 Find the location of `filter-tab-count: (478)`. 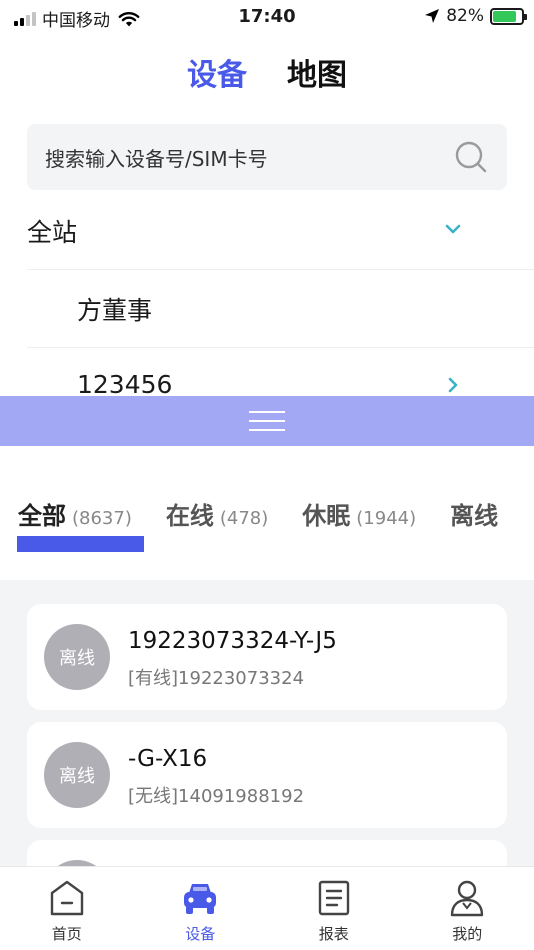

filter-tab-count: (478) is located at coordinates (244, 518).